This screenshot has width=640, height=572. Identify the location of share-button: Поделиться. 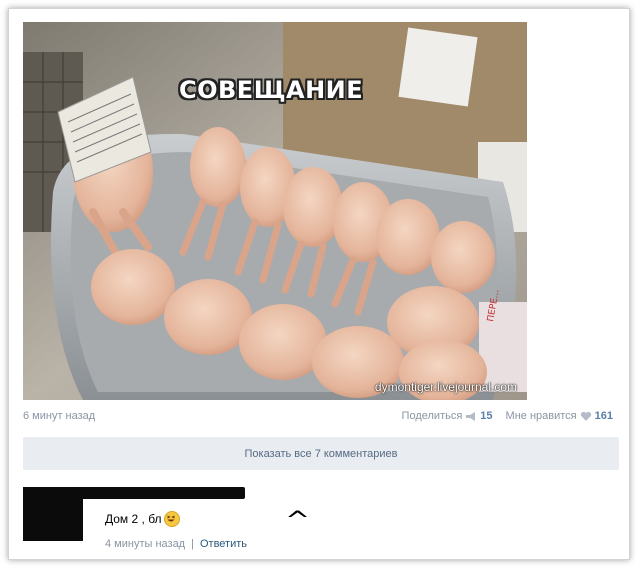
(432, 416).